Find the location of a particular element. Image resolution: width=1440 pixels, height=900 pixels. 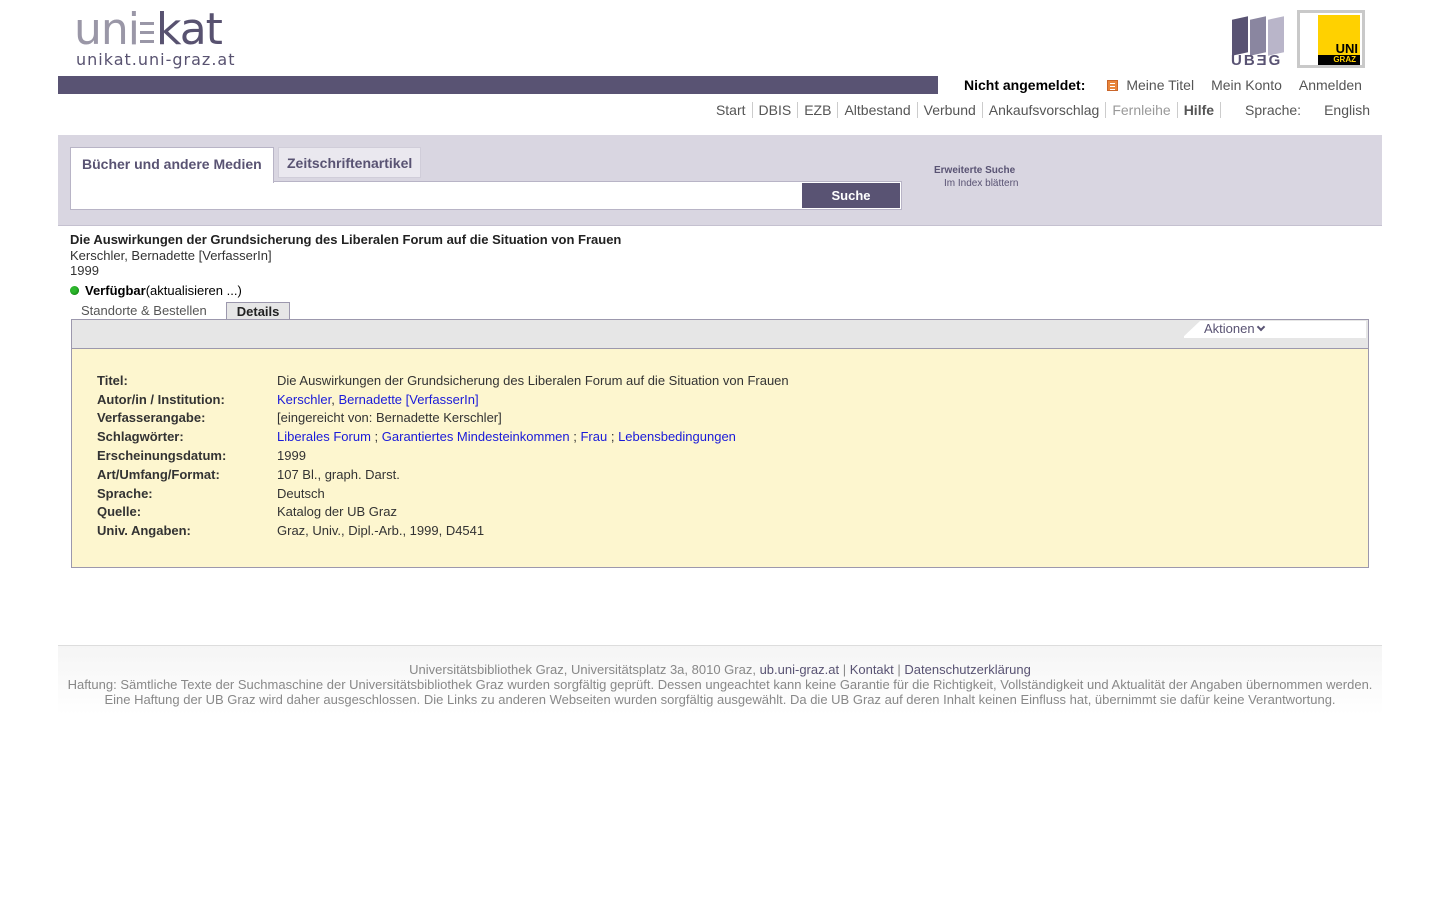

footer-privacy-link: Datenschutzerklärung is located at coordinates (967, 669).